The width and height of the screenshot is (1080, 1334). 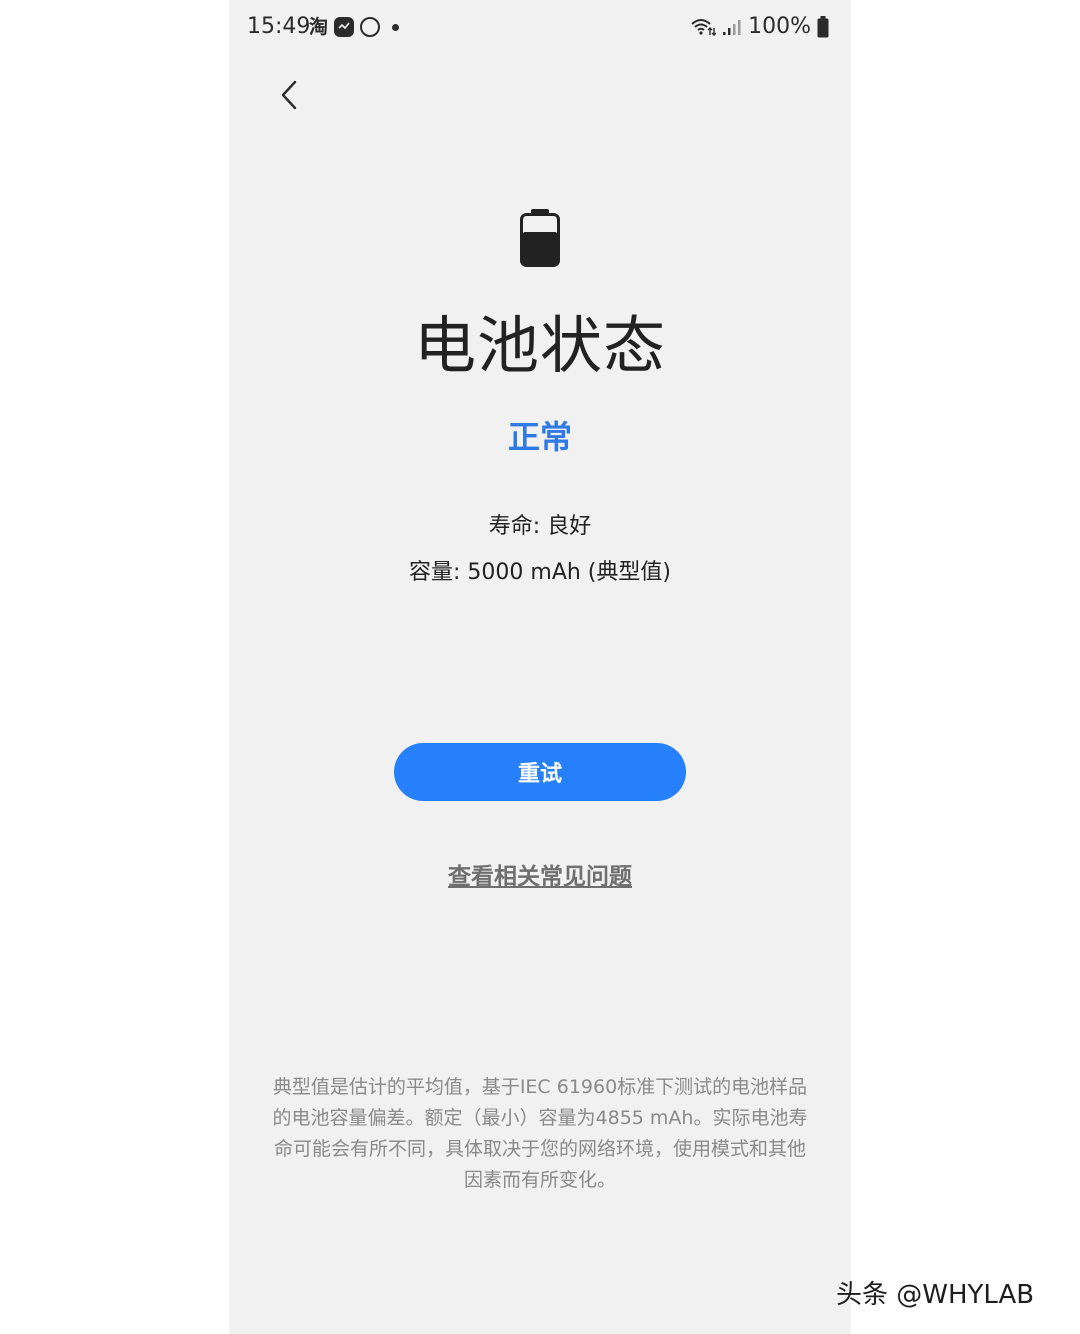 I want to click on battery-percent: 100%, so click(x=779, y=26).